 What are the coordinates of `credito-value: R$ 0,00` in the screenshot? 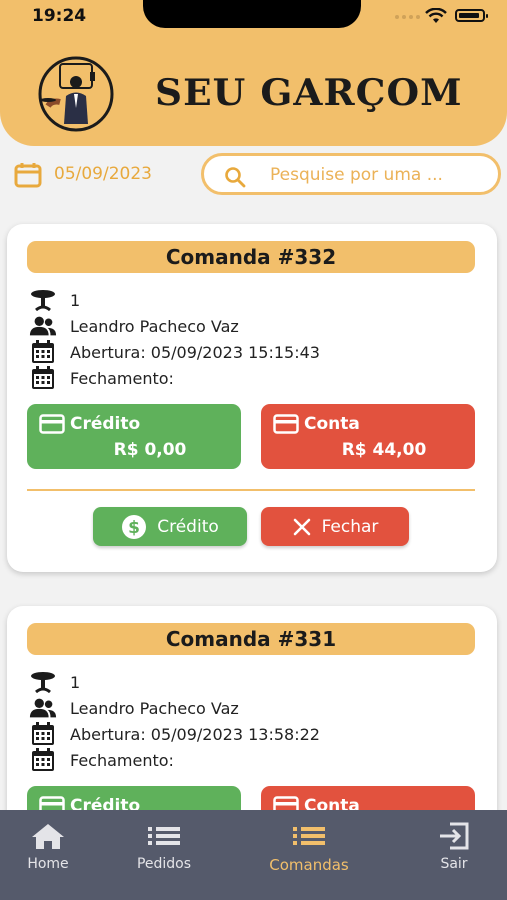 It's located at (150, 450).